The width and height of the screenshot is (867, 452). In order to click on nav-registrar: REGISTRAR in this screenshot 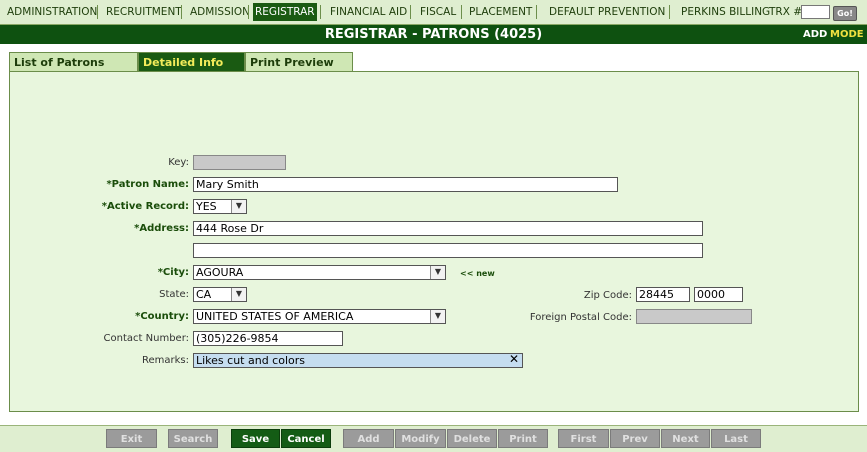, I will do `click(285, 12)`.